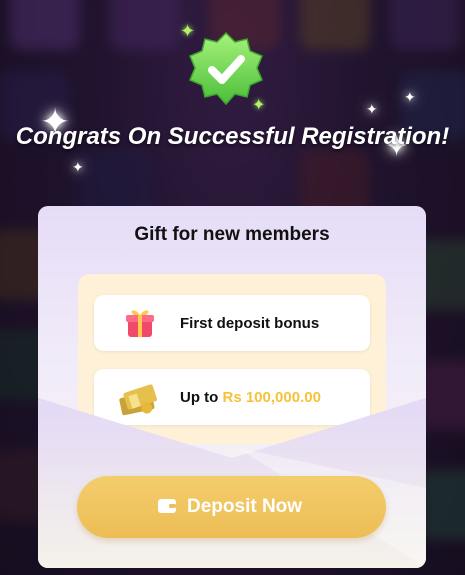  Describe the element at coordinates (245, 506) in the screenshot. I see `deposit-button-label: Deposit Now` at that location.